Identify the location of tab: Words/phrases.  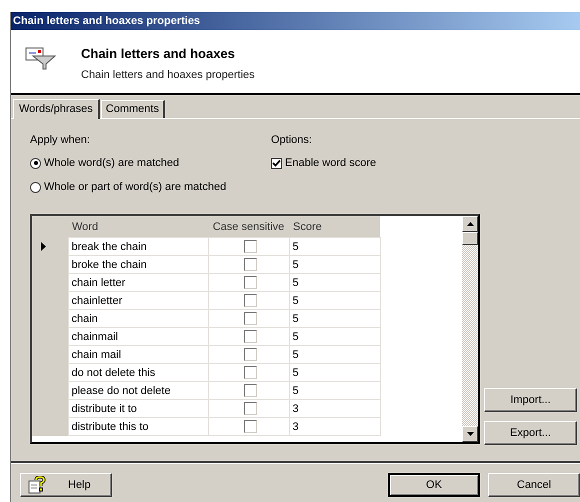
(56, 109).